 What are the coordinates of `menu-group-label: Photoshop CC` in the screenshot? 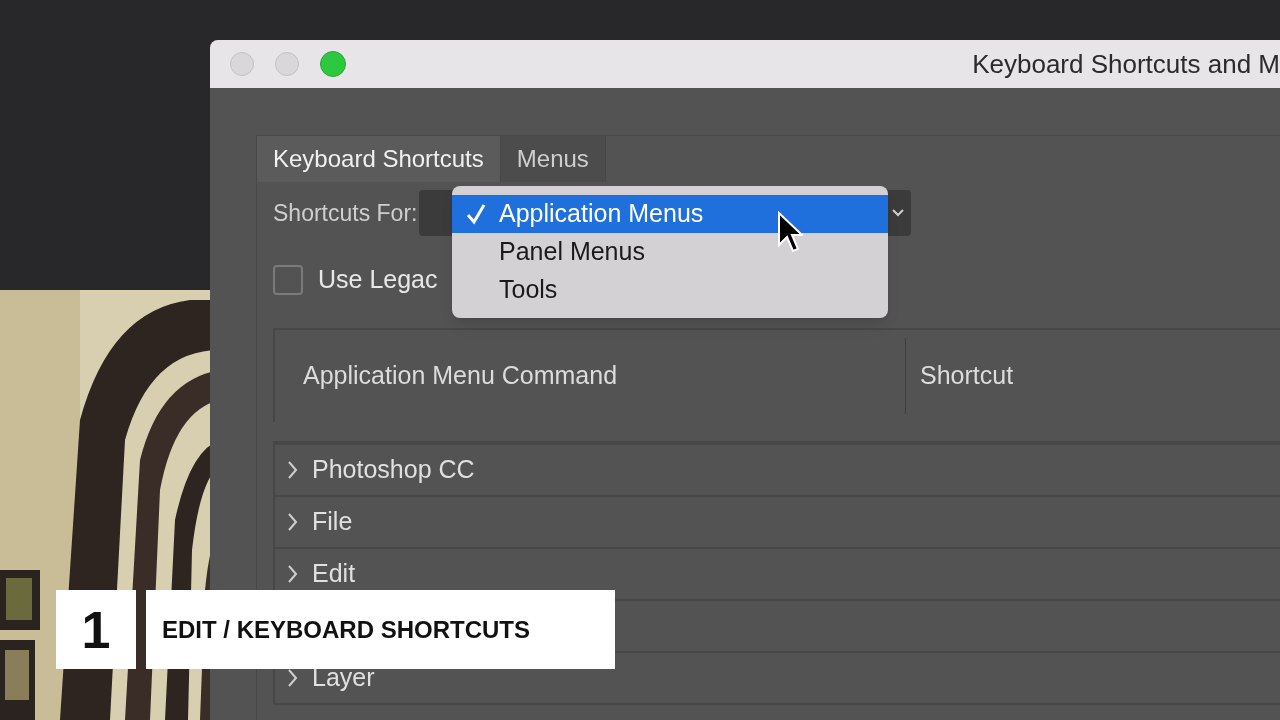 It's located at (393, 470).